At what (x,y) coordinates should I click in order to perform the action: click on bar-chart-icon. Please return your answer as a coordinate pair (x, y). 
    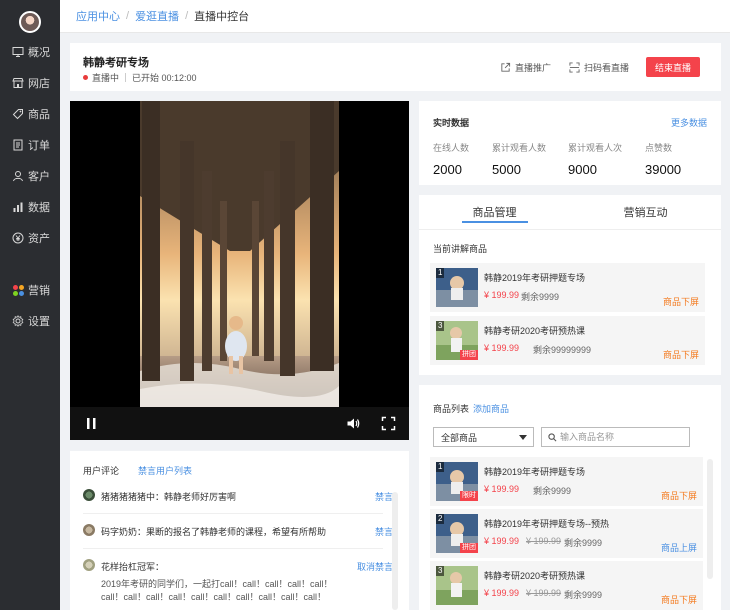
    Looking at the image, I should click on (18, 207).